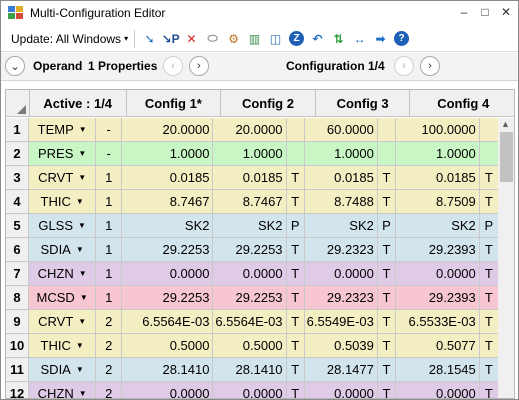 Image resolution: width=519 pixels, height=400 pixels. Describe the element at coordinates (250, 390) in the screenshot. I see `config-2-value: 0.0000` at that location.